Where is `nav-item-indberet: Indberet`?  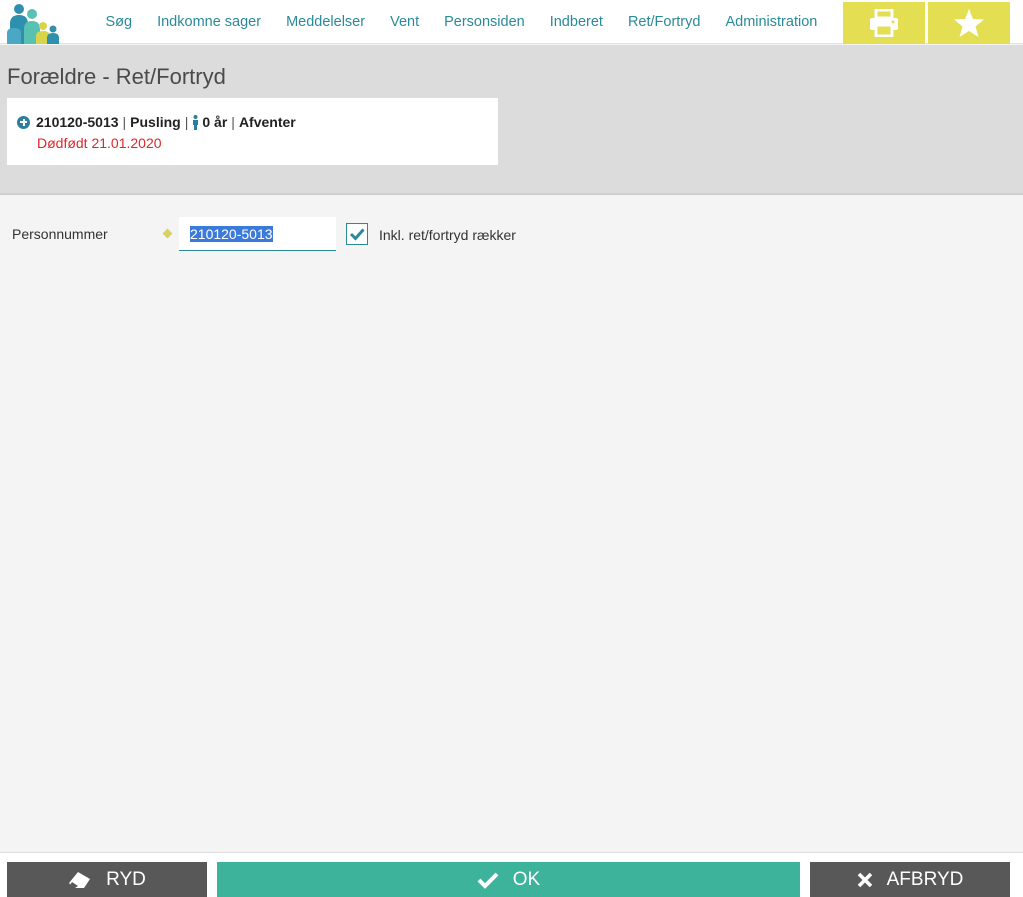
nav-item-indberet: Indberet is located at coordinates (576, 22).